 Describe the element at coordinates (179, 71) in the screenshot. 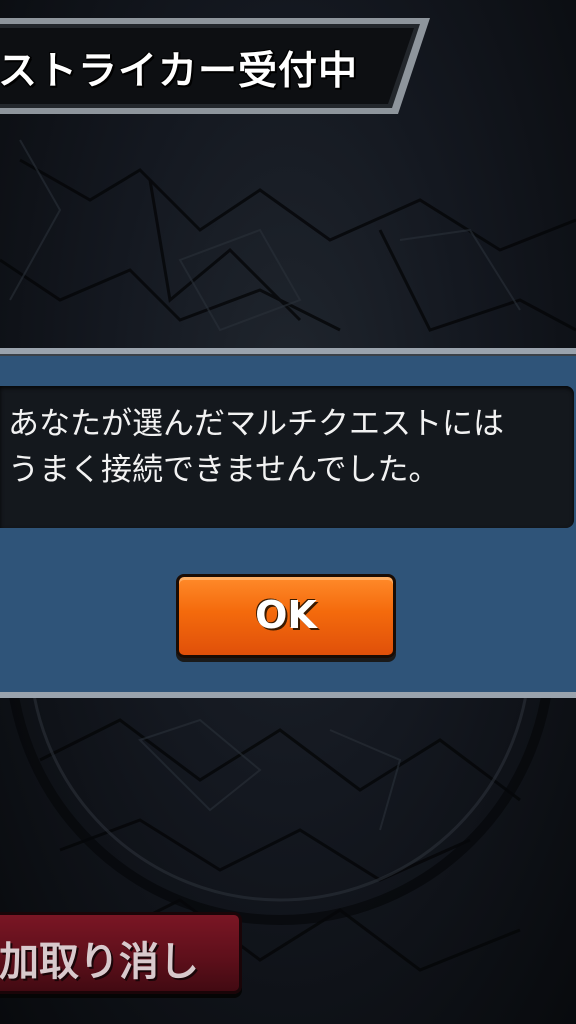

I see `page-title: ストライカー受付中` at that location.